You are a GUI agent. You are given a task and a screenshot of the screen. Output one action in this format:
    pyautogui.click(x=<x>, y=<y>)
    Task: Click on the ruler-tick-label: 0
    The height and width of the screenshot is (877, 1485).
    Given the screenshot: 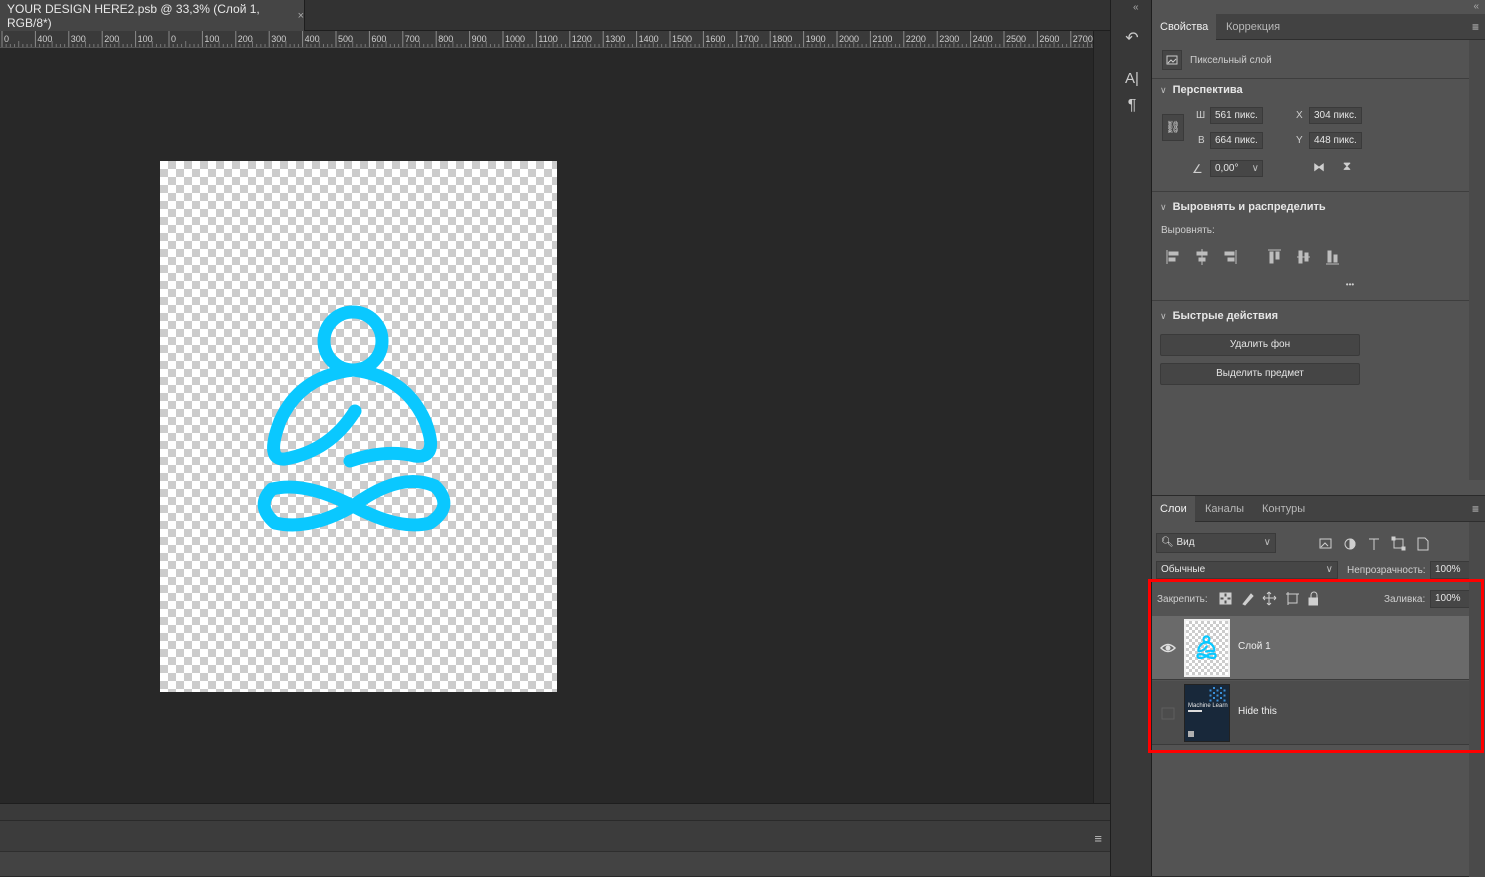 What is the action you would take?
    pyautogui.click(x=6, y=39)
    